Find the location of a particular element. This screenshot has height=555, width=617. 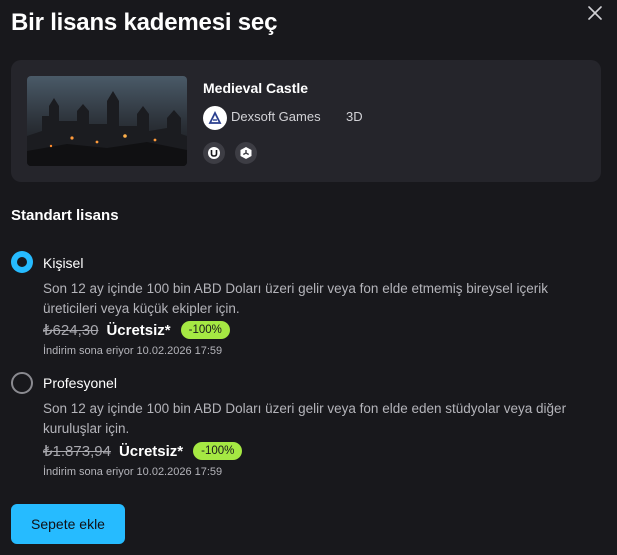

close-icon is located at coordinates (595, 13).